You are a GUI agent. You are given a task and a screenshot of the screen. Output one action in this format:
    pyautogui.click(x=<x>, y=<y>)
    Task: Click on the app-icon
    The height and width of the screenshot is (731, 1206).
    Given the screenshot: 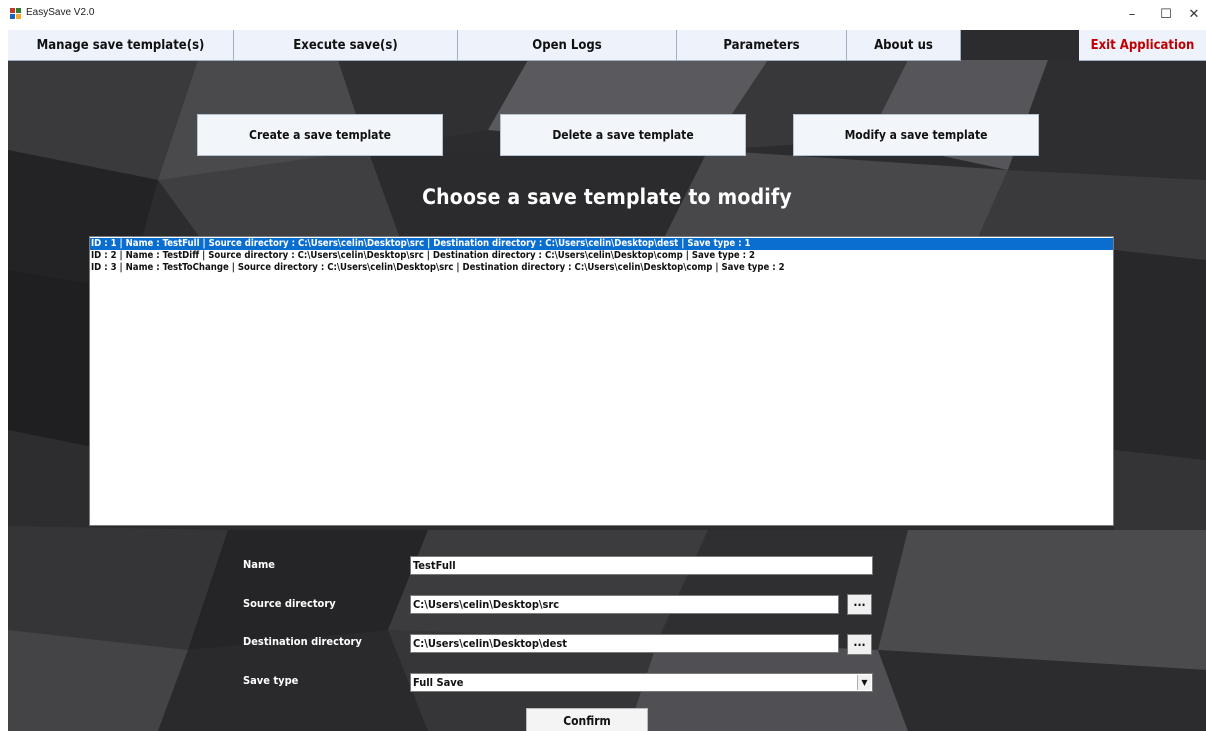 What is the action you would take?
    pyautogui.click(x=15, y=13)
    